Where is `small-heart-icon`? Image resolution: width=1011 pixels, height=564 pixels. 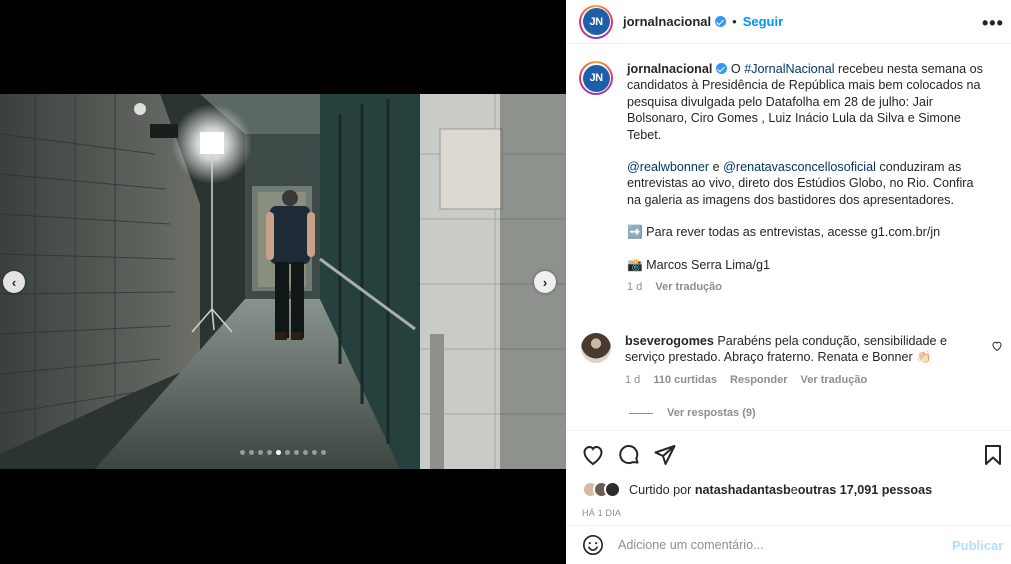 small-heart-icon is located at coordinates (997, 346).